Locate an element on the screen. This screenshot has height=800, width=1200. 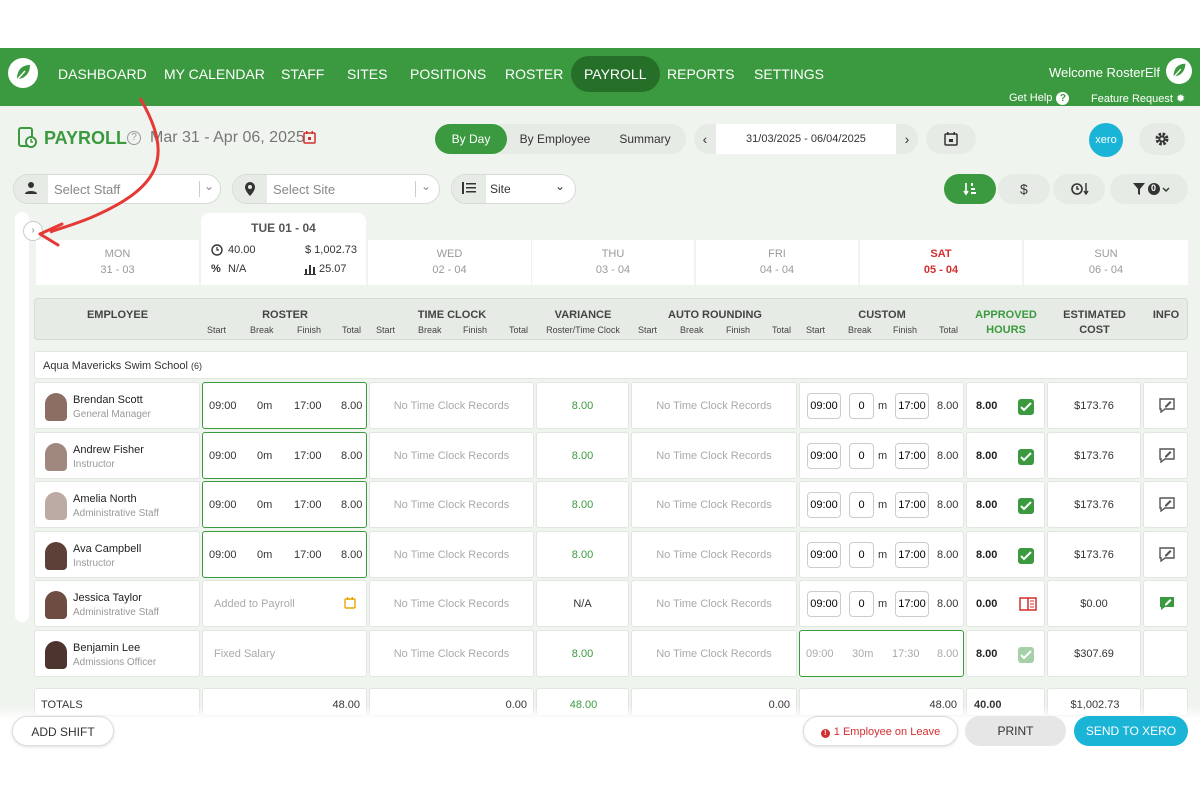
nav-payroll: PAYROLL is located at coordinates (615, 74).